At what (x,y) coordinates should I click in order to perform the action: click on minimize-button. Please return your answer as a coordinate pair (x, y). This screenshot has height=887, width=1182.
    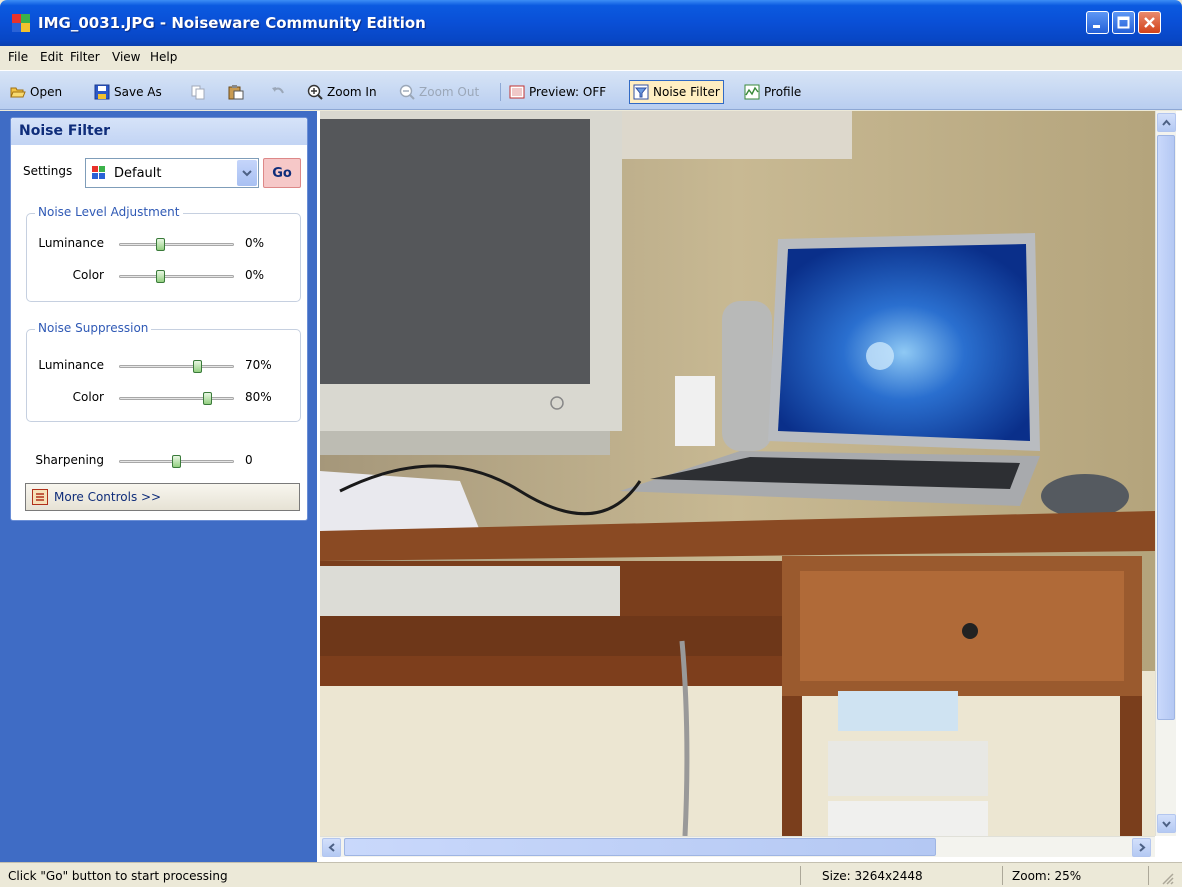
    Looking at the image, I should click on (1097, 22).